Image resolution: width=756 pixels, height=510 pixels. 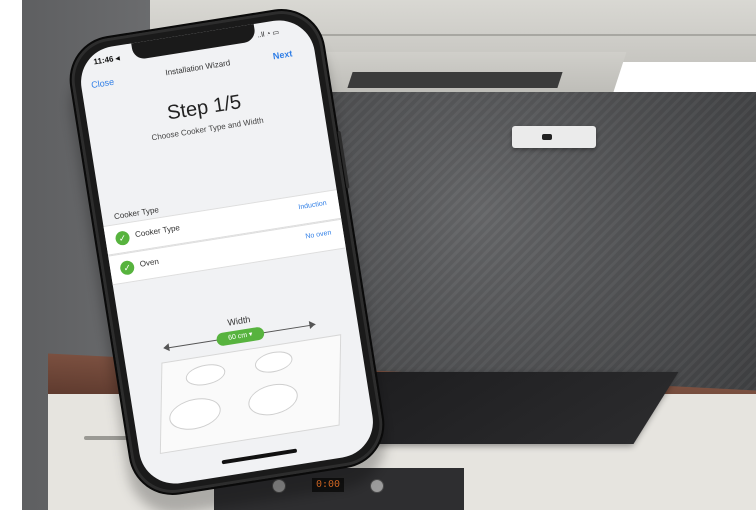 What do you see at coordinates (273, 362) in the screenshot?
I see `burner-top-right` at bounding box center [273, 362].